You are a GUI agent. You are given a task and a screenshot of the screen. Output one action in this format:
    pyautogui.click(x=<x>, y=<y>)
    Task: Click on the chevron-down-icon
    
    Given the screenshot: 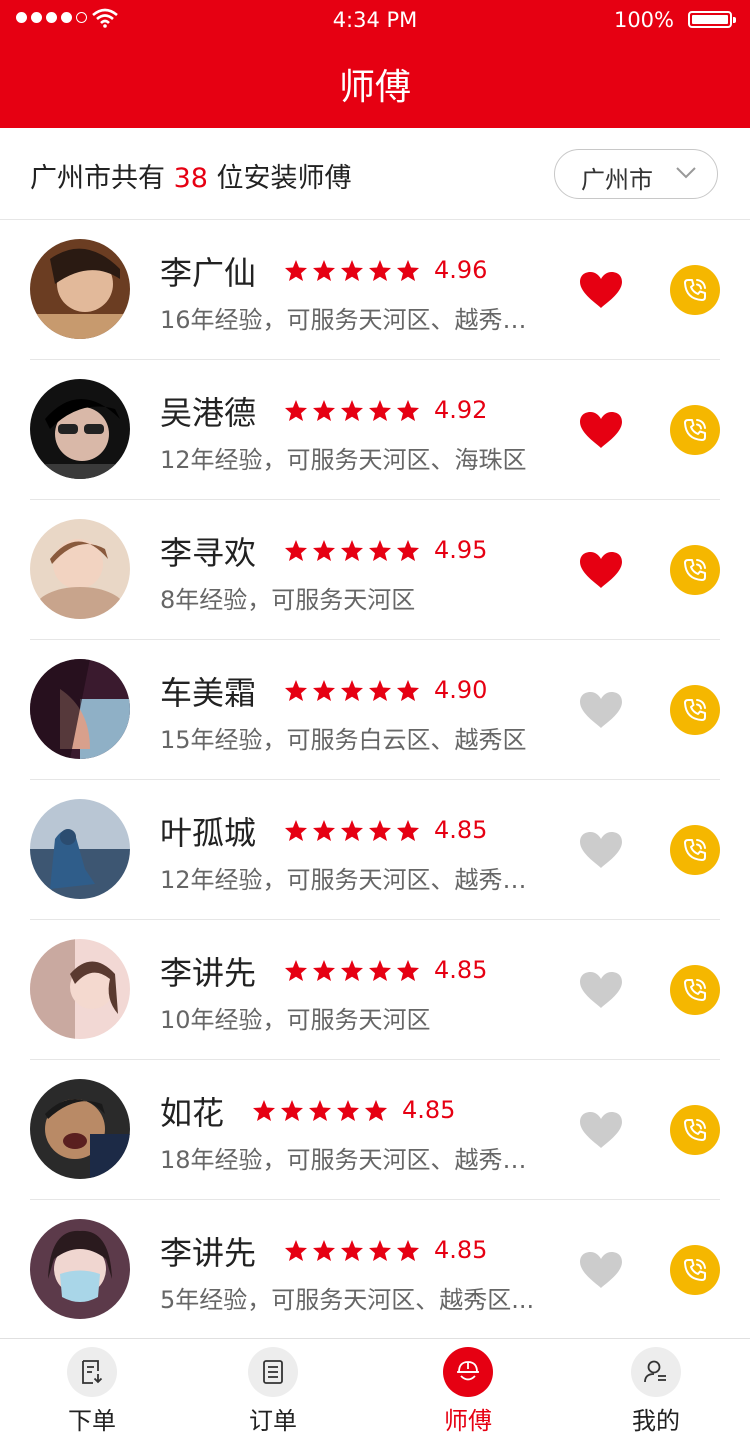 What is the action you would take?
    pyautogui.click(x=686, y=173)
    